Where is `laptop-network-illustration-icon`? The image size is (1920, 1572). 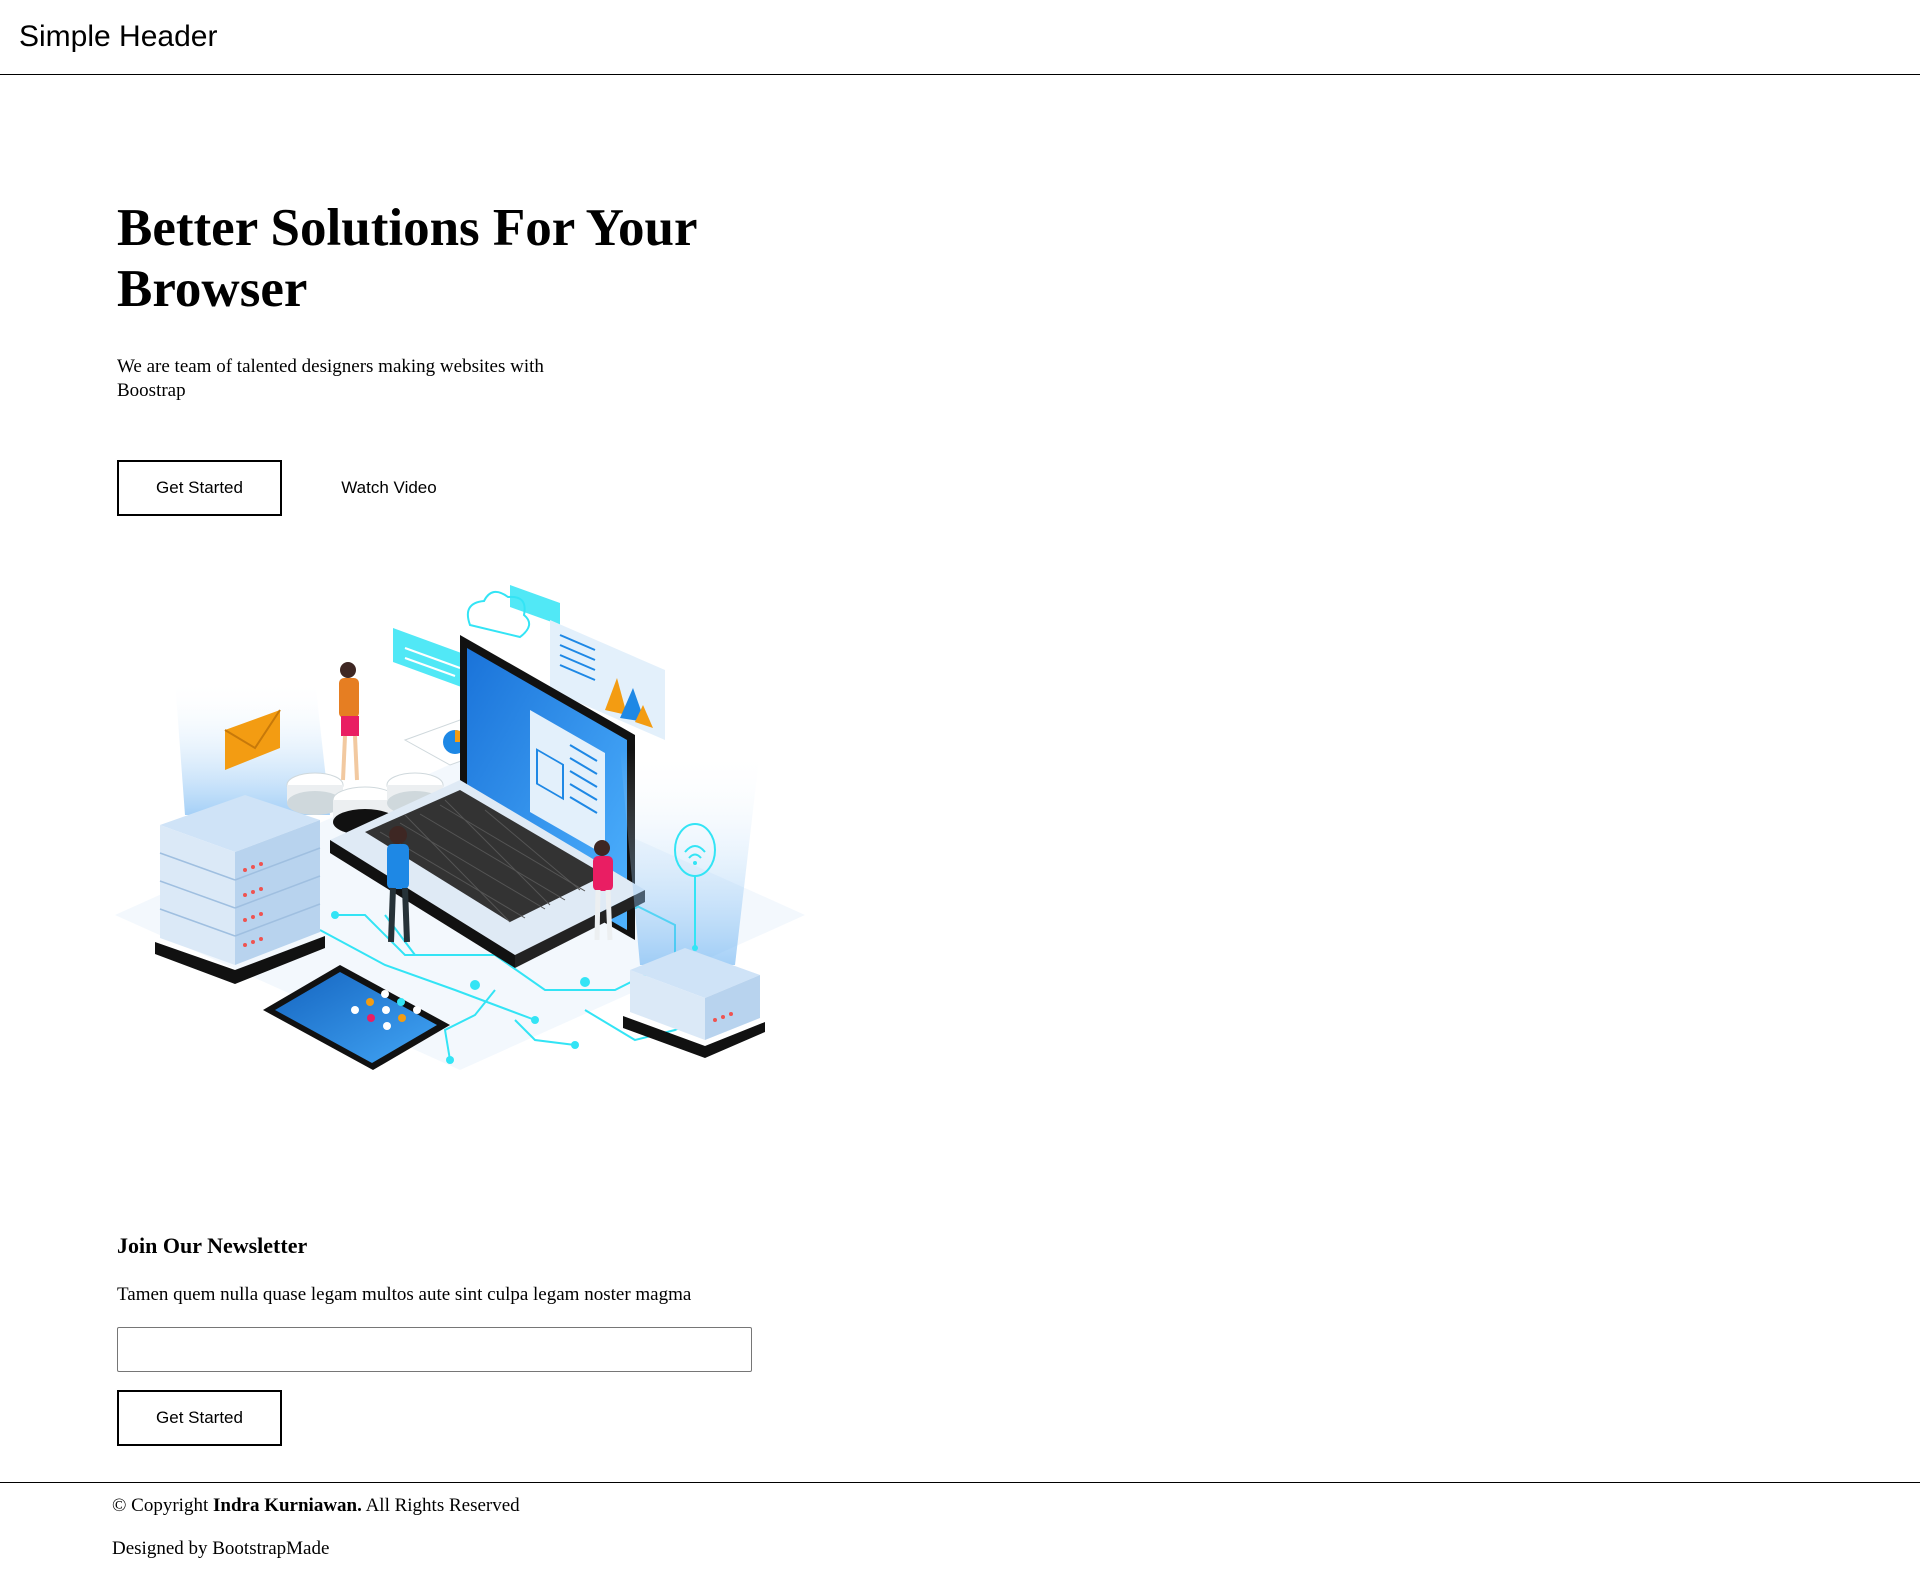 laptop-network-illustration-icon is located at coordinates (460, 827).